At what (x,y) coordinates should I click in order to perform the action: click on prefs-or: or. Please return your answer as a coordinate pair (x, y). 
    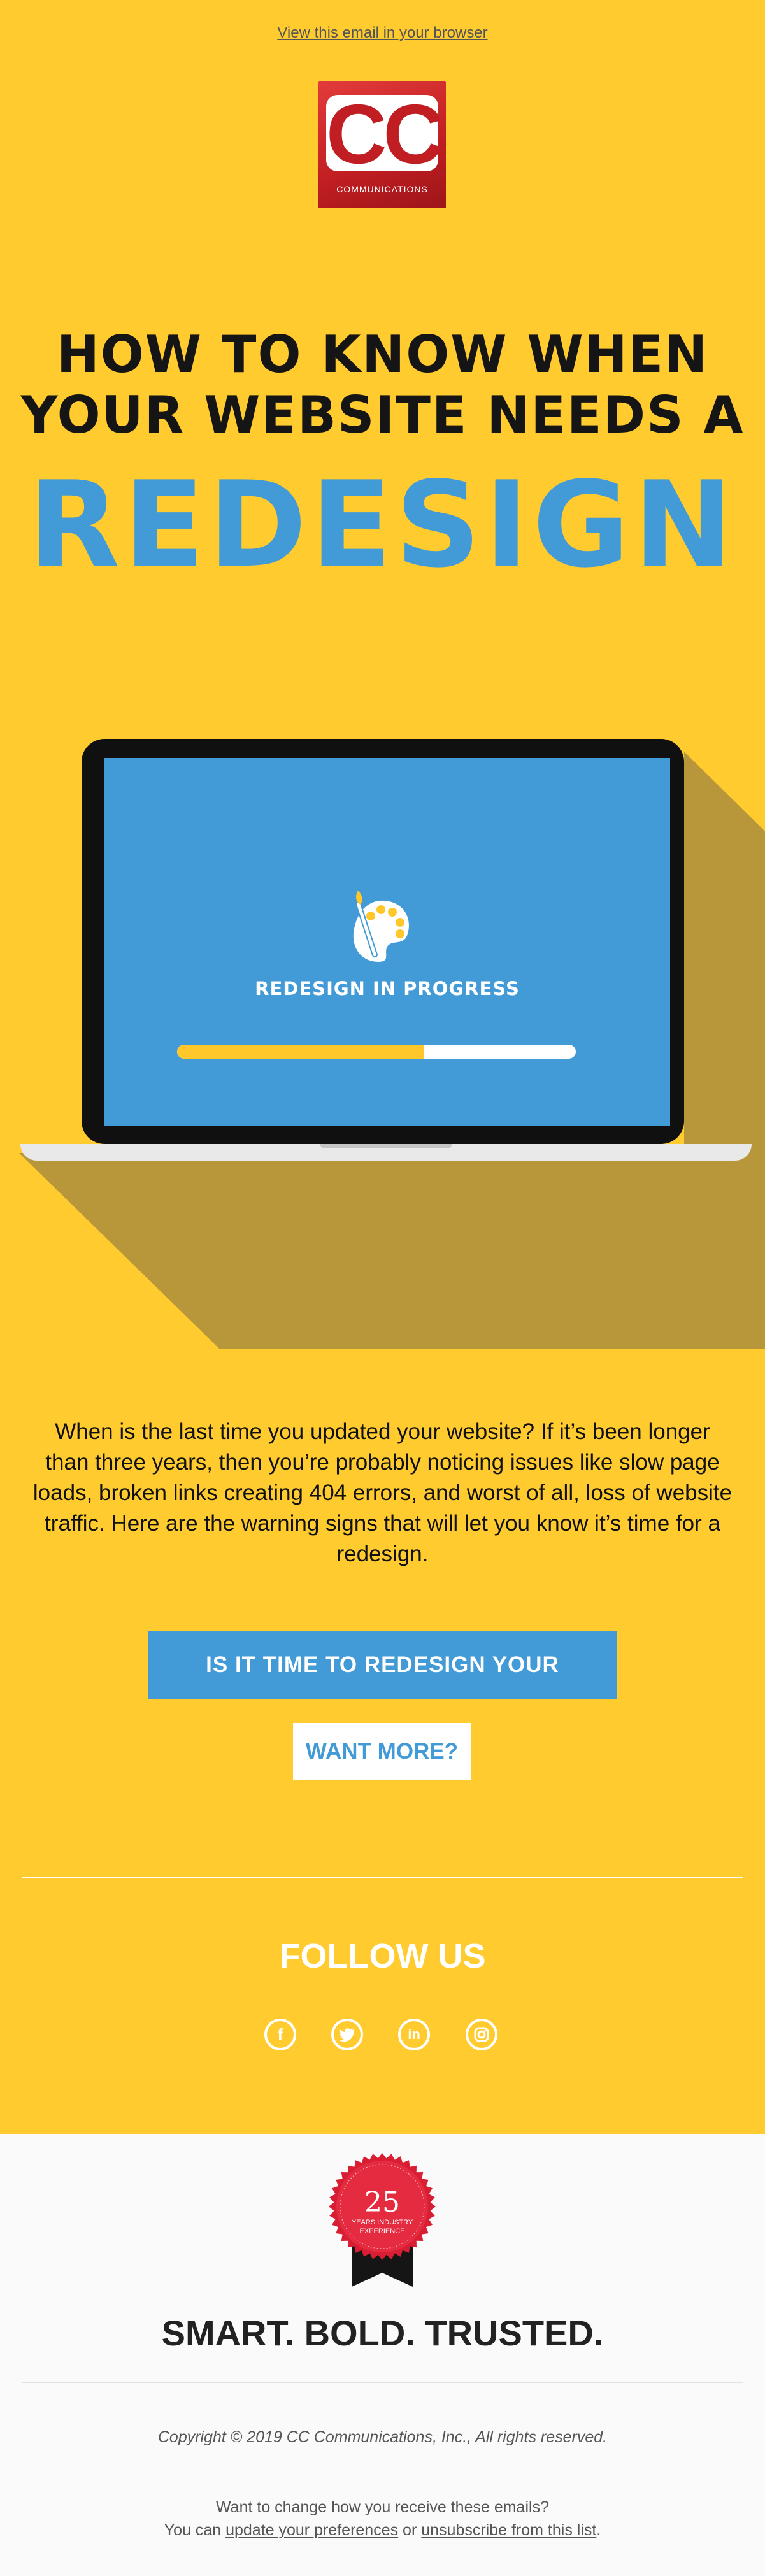
    Looking at the image, I should click on (410, 2530).